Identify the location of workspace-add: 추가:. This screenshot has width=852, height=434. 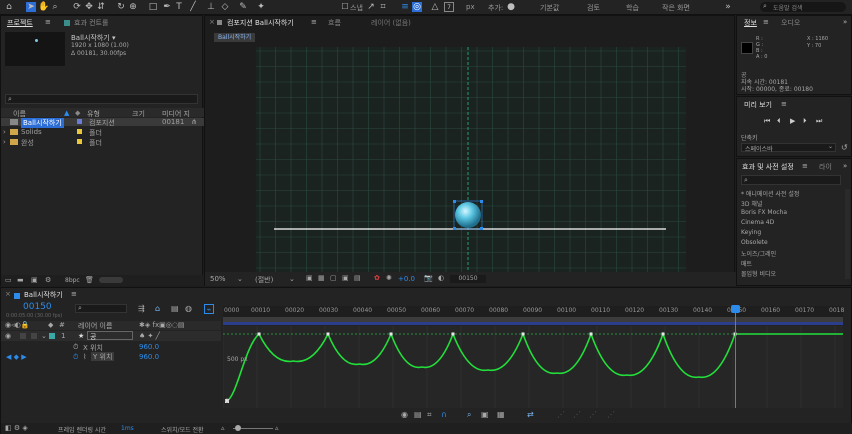
(495, 8).